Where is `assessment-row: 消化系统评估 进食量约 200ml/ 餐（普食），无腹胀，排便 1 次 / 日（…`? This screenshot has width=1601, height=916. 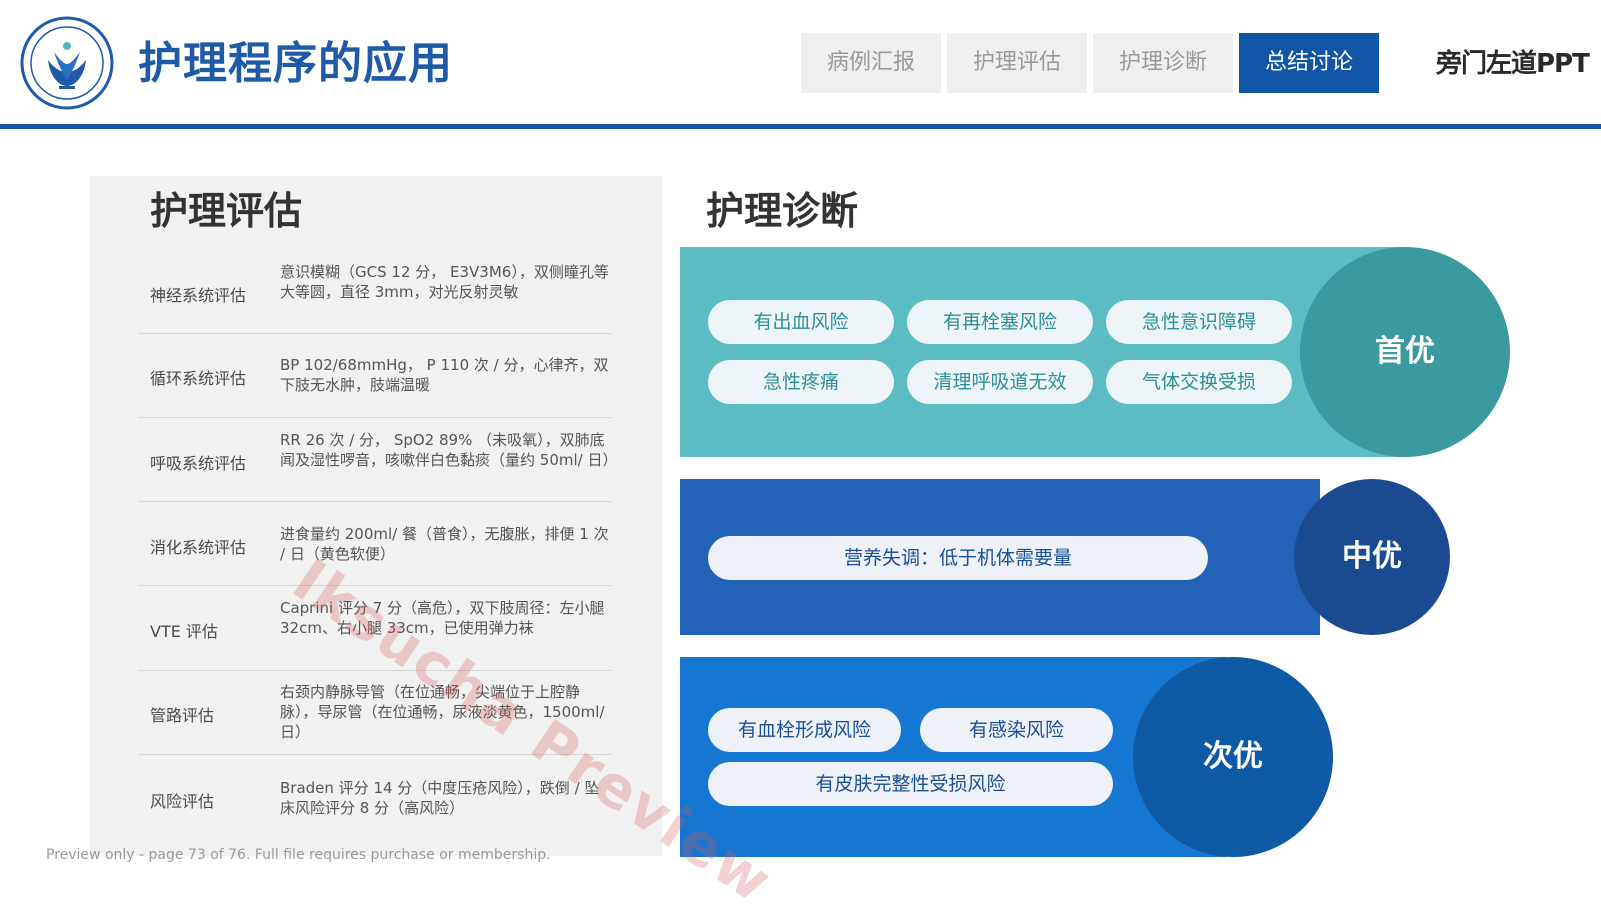
assessment-row: 消化系统评估 进食量约 200ml/ 餐（普食），无腹胀，排便 1 次 / 日（… is located at coordinates (375, 546).